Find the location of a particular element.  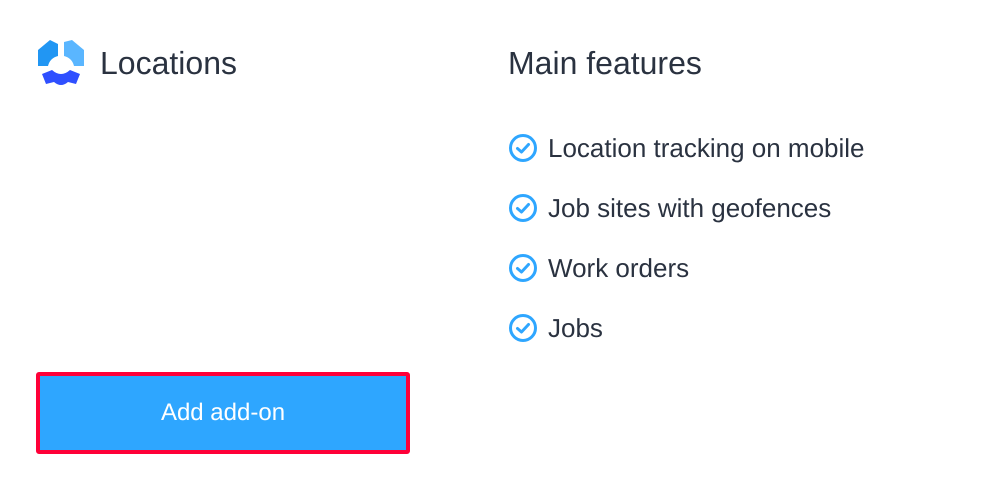

features-heading: Main features is located at coordinates (605, 63).